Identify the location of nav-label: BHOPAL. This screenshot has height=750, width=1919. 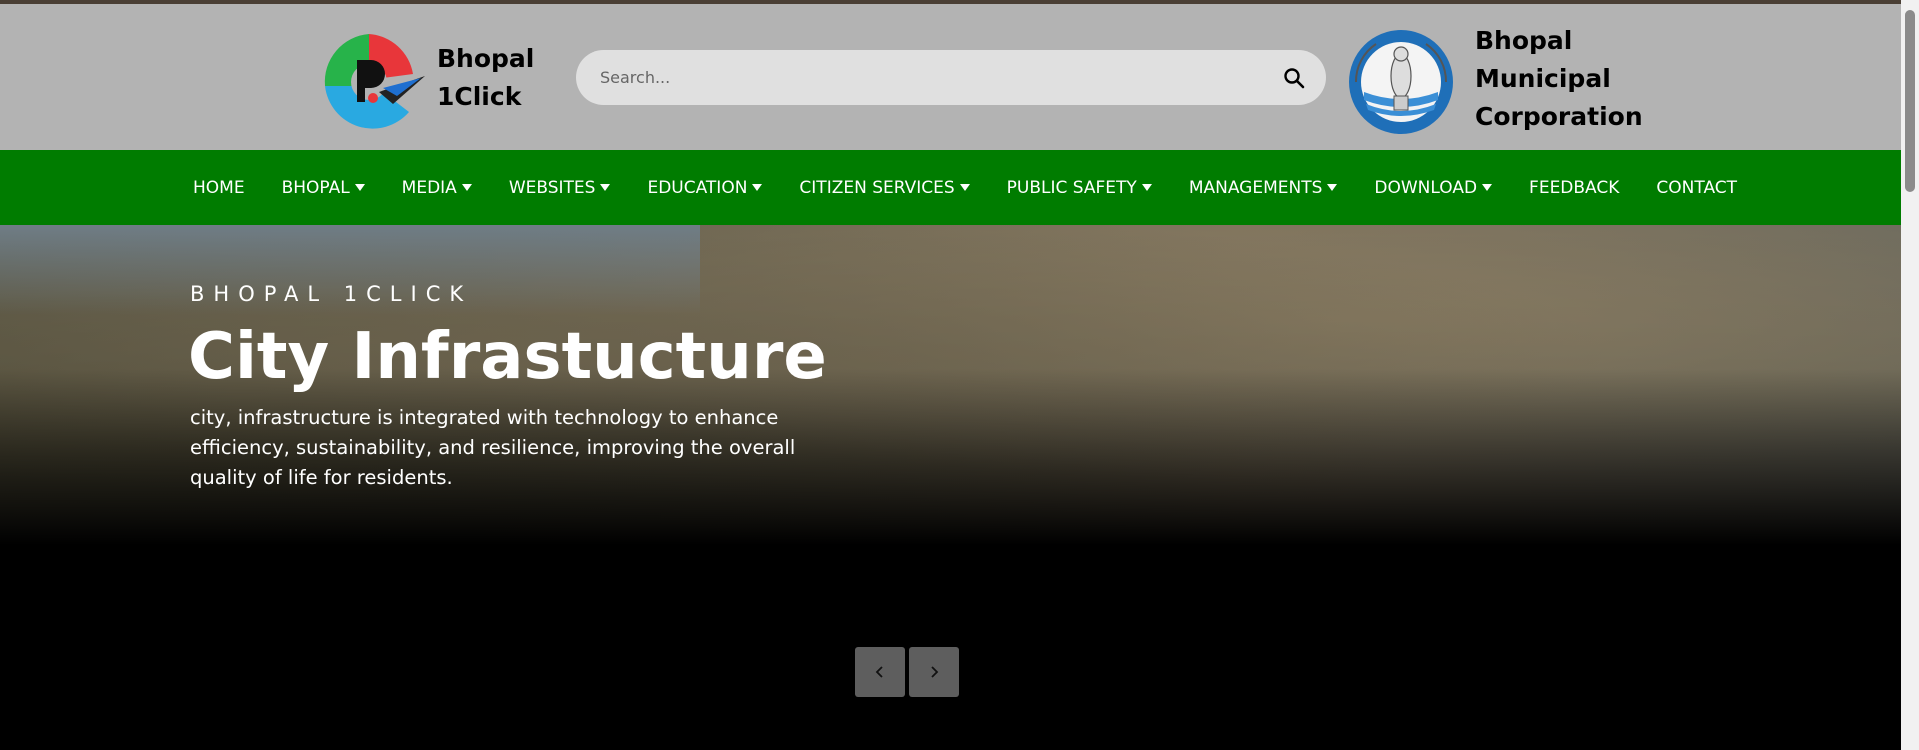
(315, 187).